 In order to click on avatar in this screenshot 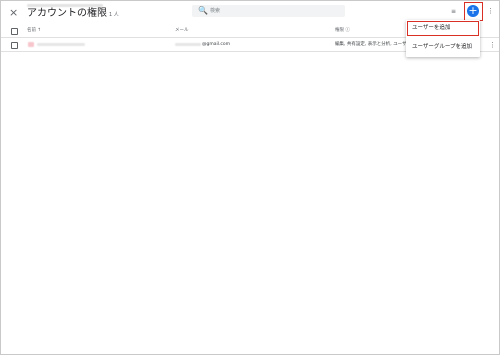, I will do `click(31, 44)`.